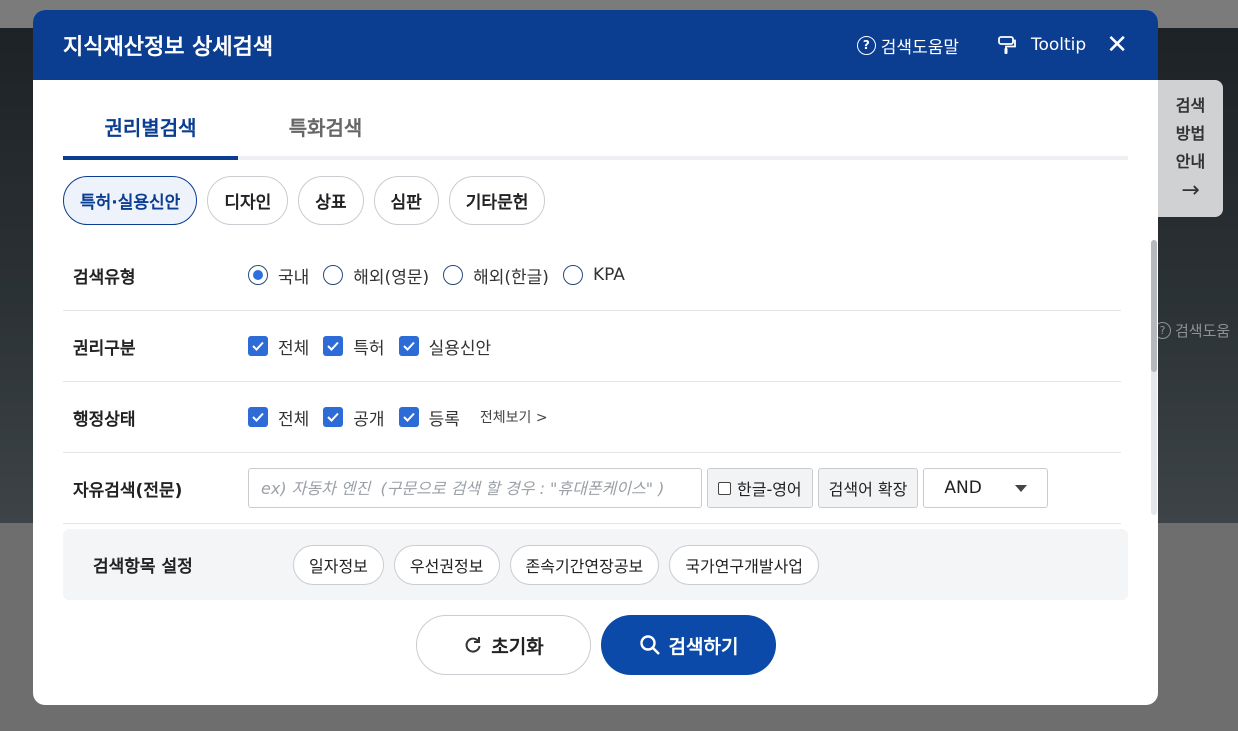 The image size is (1238, 731). What do you see at coordinates (460, 348) in the screenshot?
I see `checkbox-utility-label: 실용신안` at bounding box center [460, 348].